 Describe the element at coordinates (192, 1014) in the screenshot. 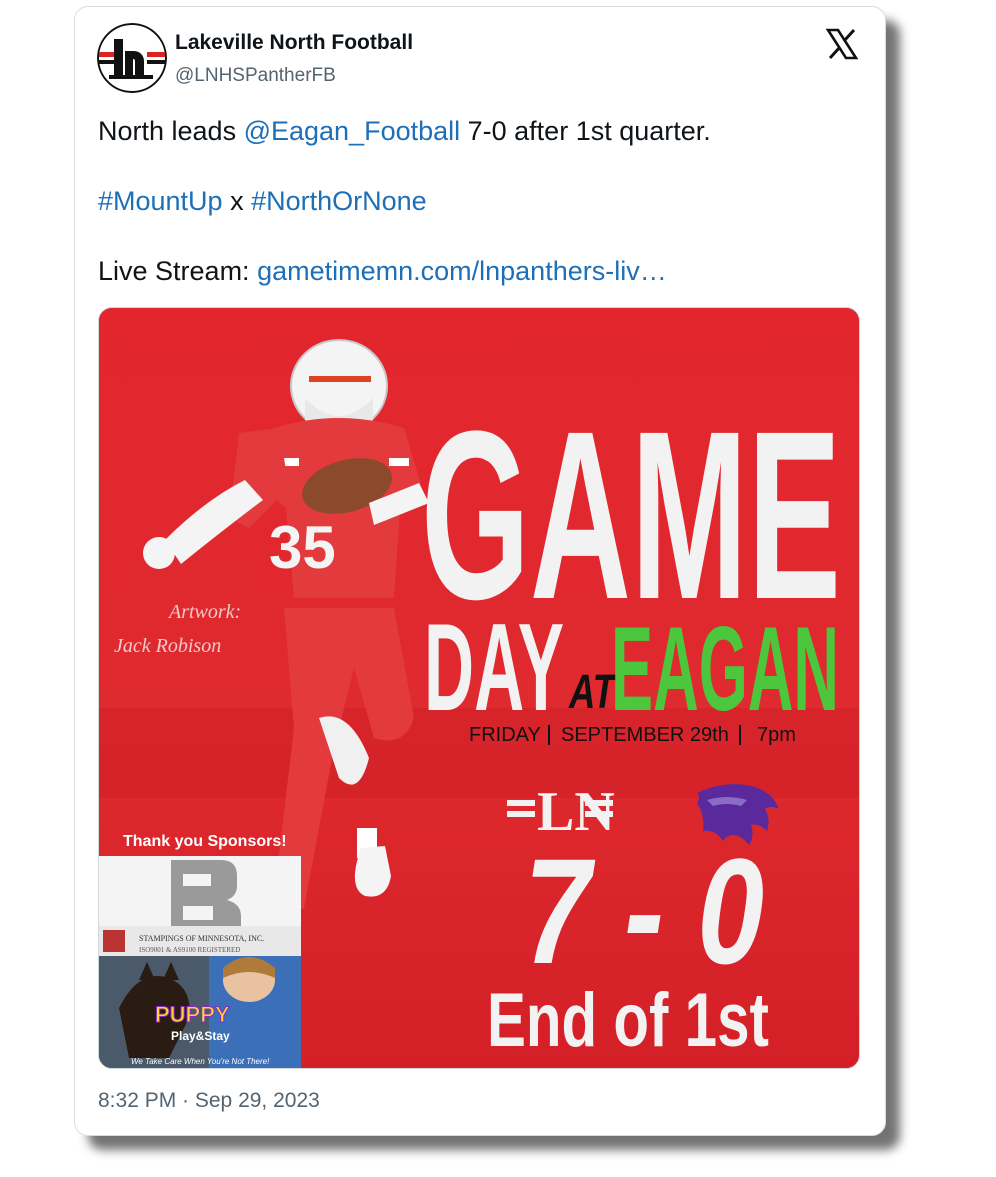

I see `sponsor2-name: PUPPY` at that location.